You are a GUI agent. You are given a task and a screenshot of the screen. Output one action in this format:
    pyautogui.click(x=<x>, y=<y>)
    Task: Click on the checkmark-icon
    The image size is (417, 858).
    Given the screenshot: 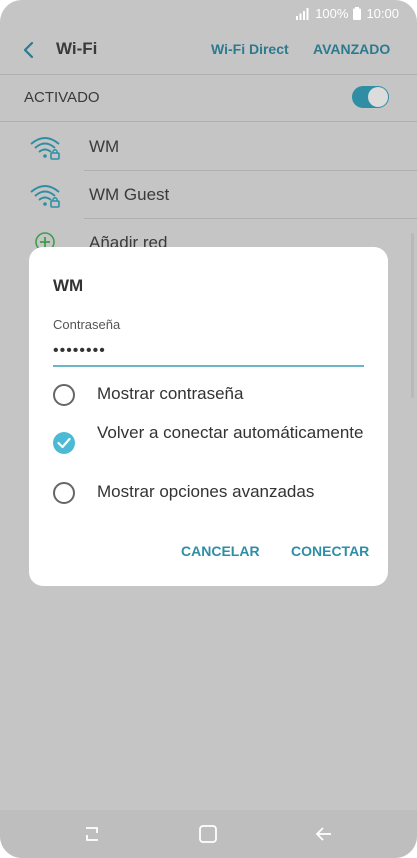 What is the action you would take?
    pyautogui.click(x=64, y=443)
    